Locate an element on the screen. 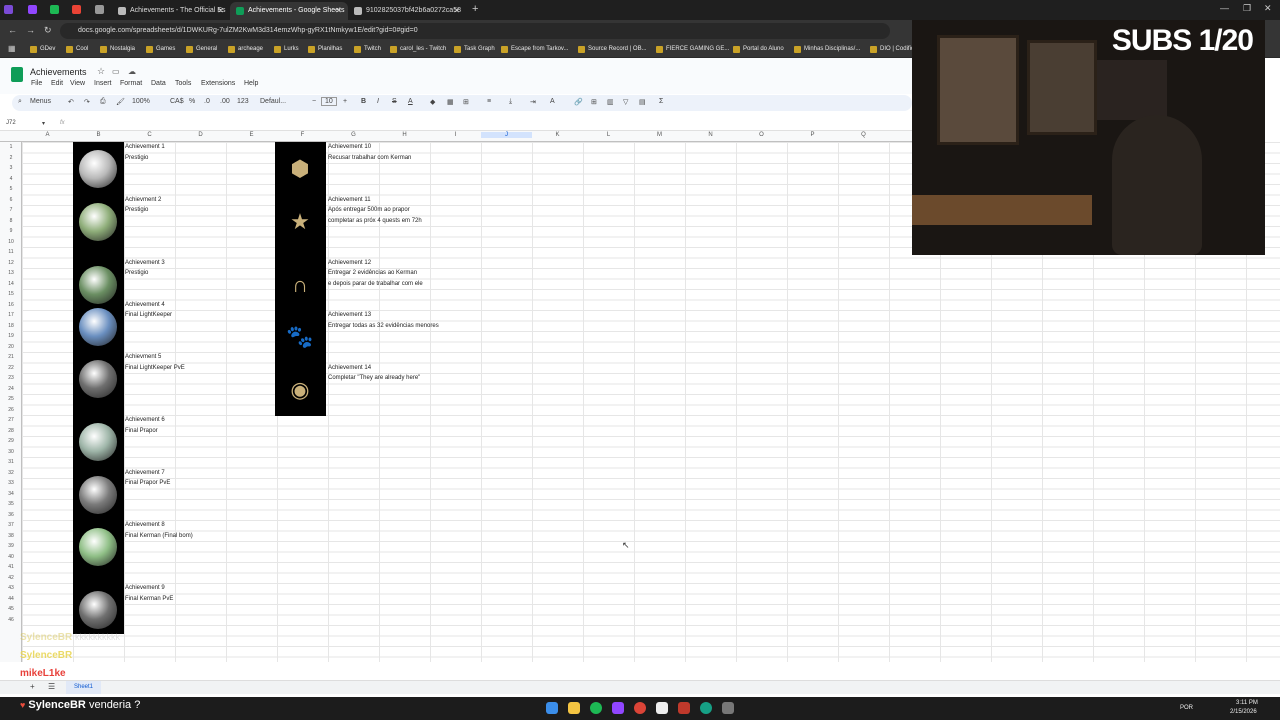  new-tab-icon: + is located at coordinates (475, 9).